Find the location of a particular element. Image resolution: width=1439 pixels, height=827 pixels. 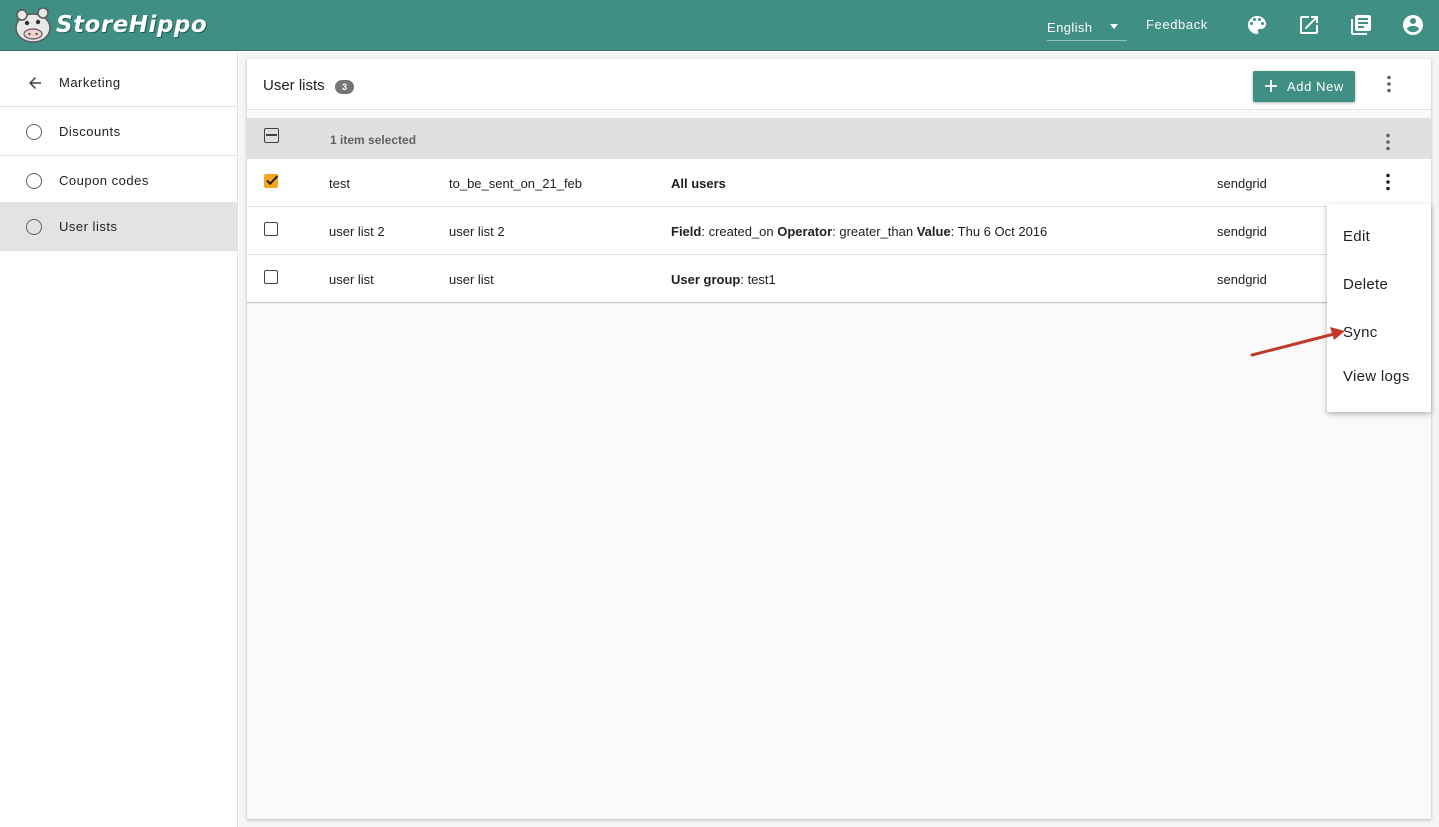

row-checkbox-checked is located at coordinates (271, 181).